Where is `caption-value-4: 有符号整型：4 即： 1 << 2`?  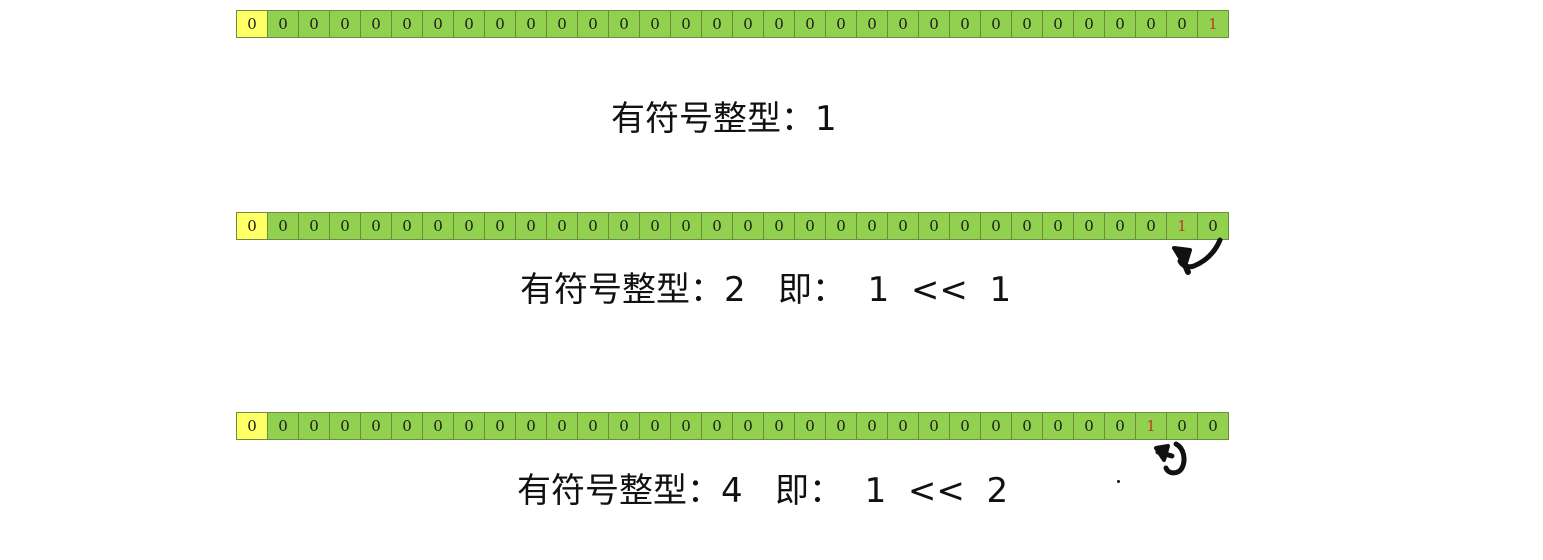
caption-value-4: 有符号整型：4 即： 1 << 2 is located at coordinates (763, 491).